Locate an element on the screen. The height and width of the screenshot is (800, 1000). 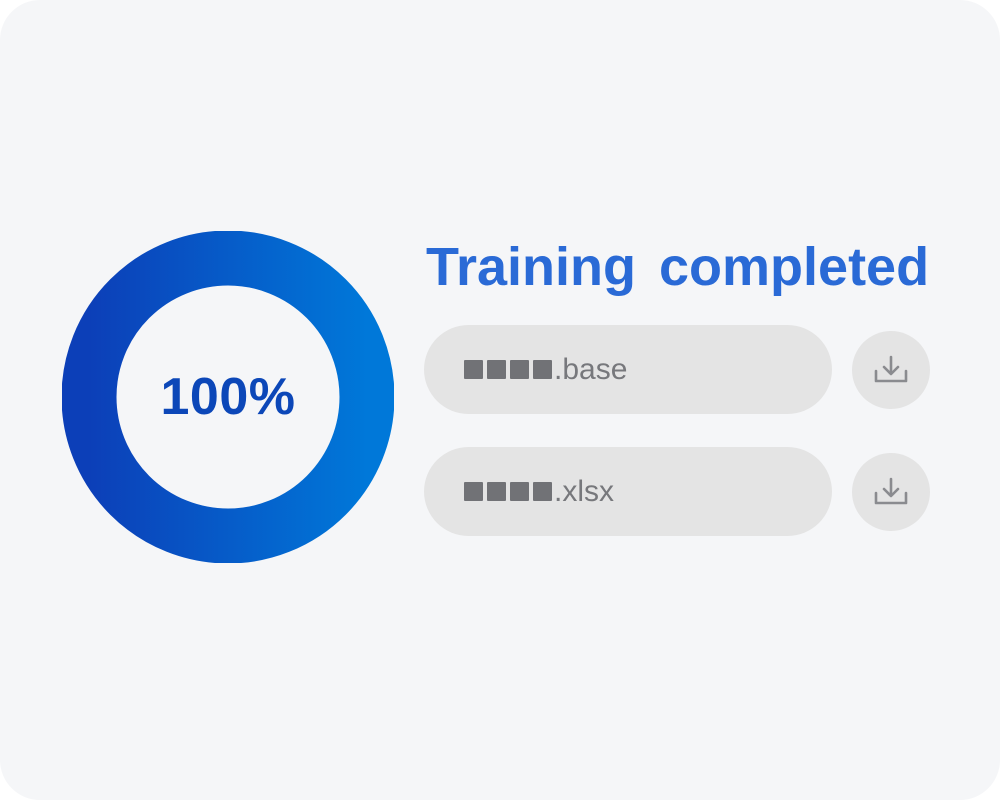
file-extension: .base is located at coordinates (591, 369).